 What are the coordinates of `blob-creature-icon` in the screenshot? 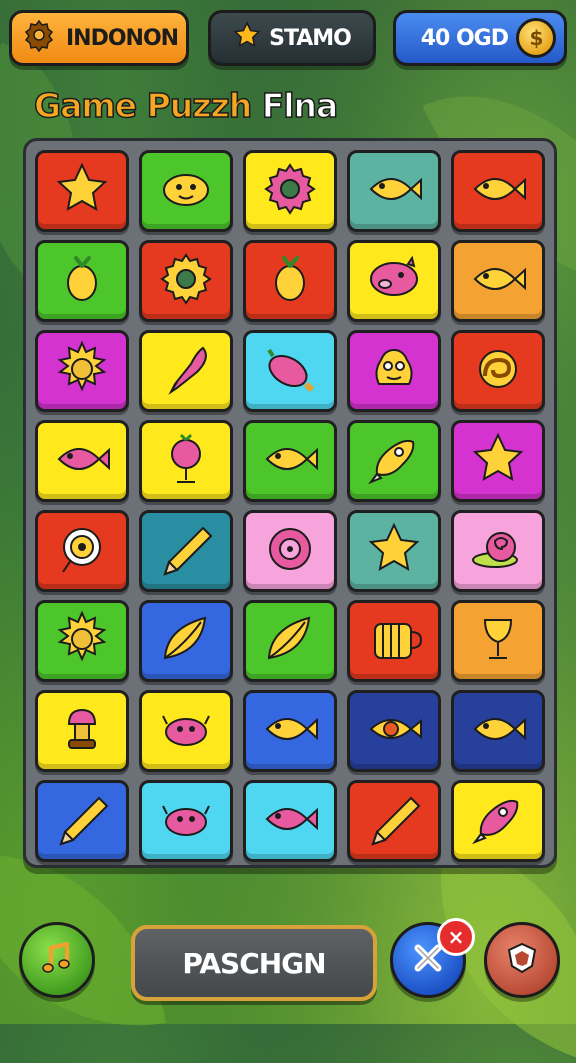 It's located at (186, 191).